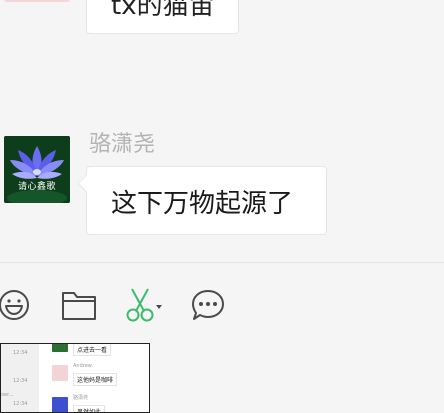 This screenshot has height=413, width=444. I want to click on chat-history-button, so click(208, 305).